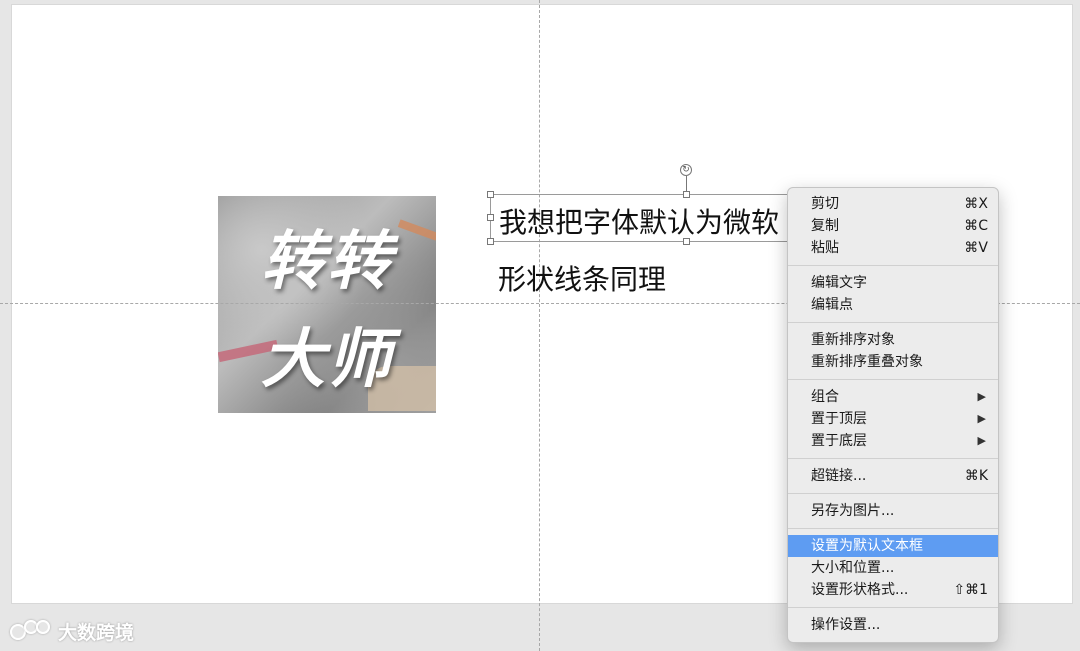 The height and width of the screenshot is (651, 1080). Describe the element at coordinates (867, 546) in the screenshot. I see `menu-item-label: 设置为默认文本框` at that location.